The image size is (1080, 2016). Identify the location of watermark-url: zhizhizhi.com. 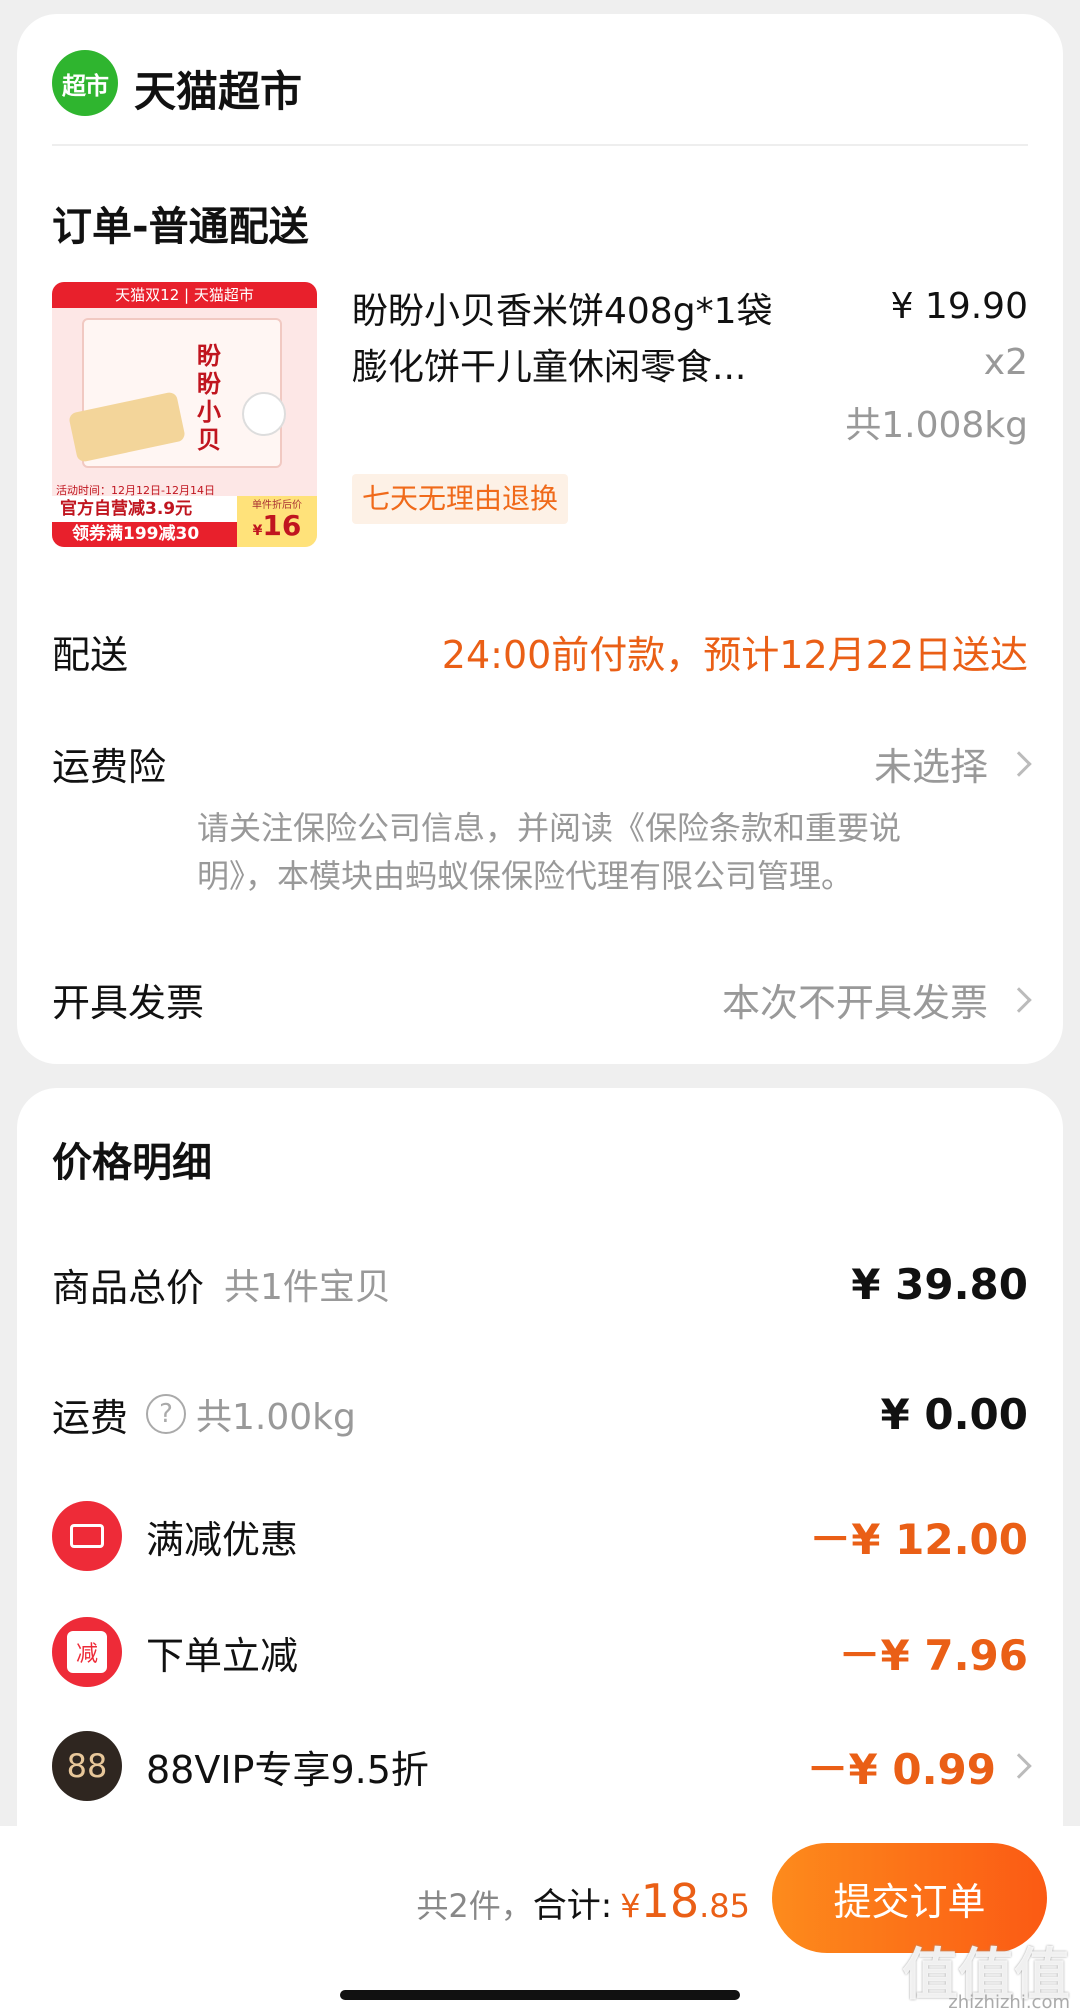
(1009, 2002).